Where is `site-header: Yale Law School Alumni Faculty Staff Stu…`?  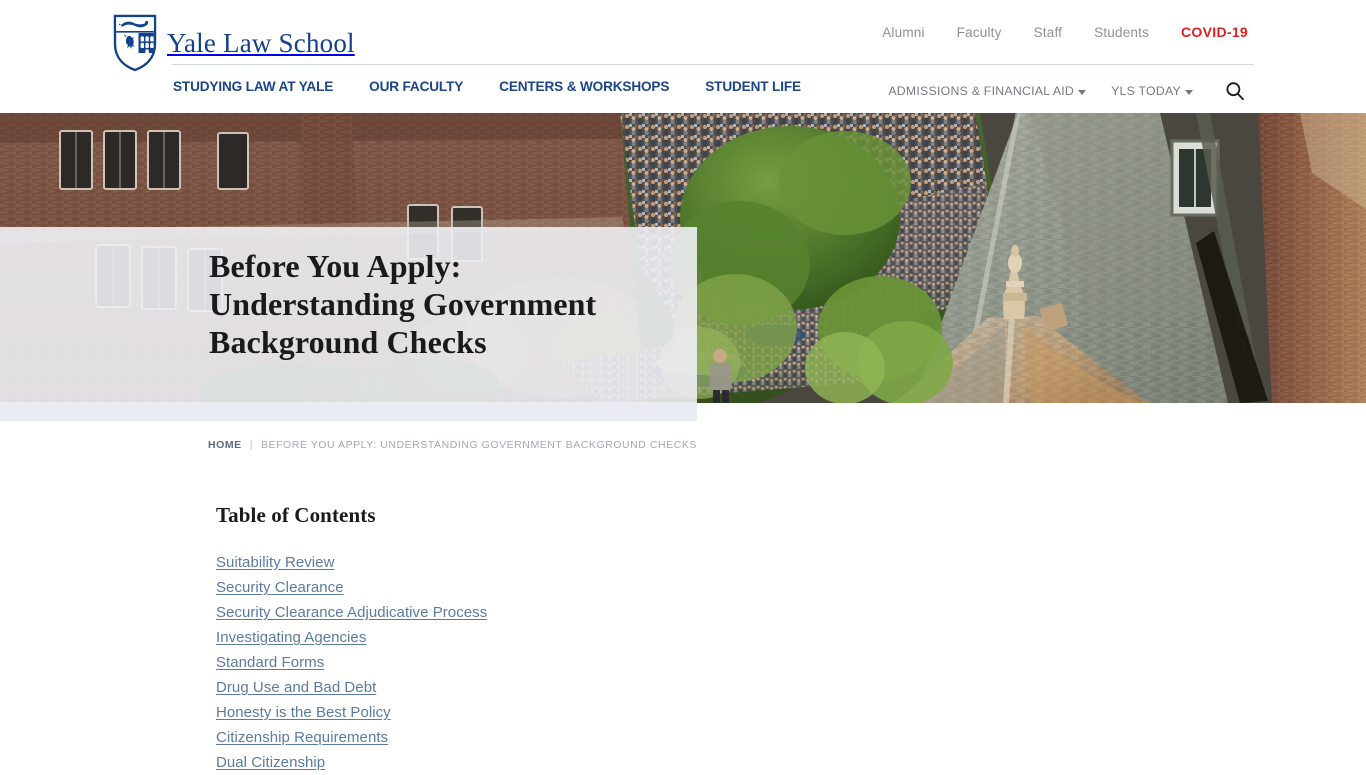
site-header: Yale Law School Alumni Faculty Staff Stu… is located at coordinates (683, 56).